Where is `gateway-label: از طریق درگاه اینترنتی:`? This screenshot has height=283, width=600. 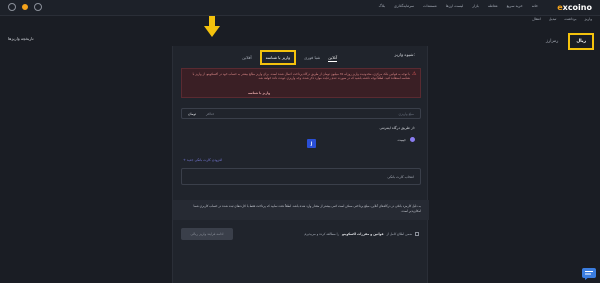 gateway-label: از طریق درگاه اینترنتی: is located at coordinates (397, 128).